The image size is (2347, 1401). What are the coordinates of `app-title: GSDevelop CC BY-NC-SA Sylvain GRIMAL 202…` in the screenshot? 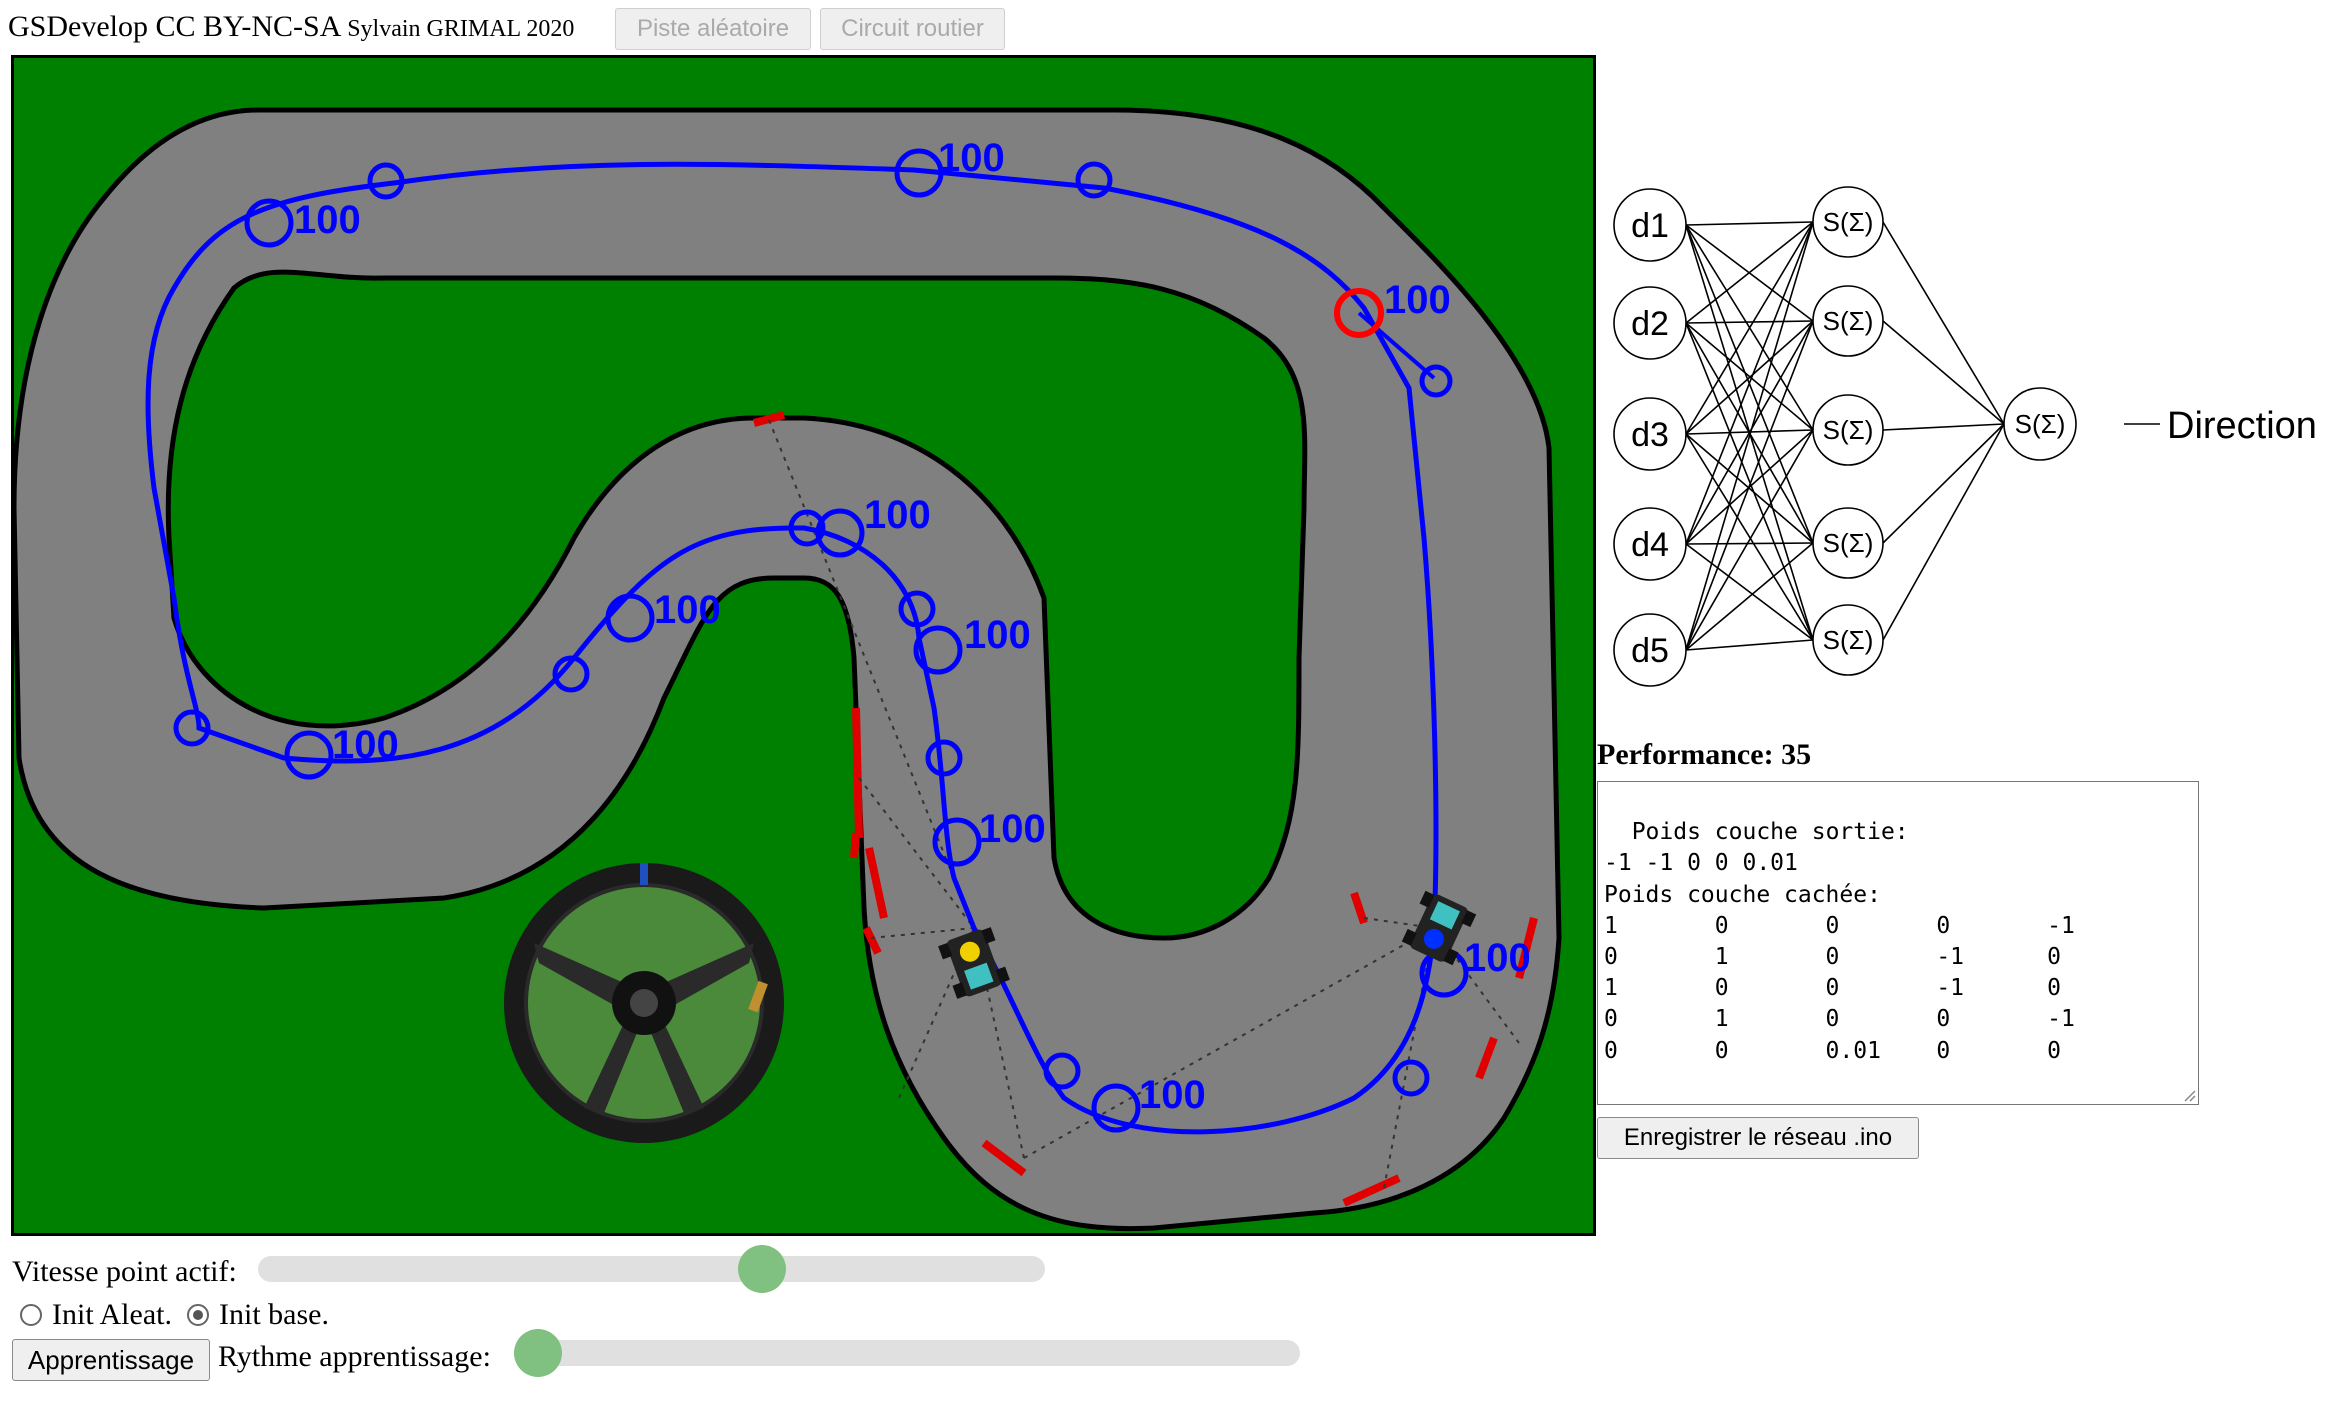 It's located at (291, 27).